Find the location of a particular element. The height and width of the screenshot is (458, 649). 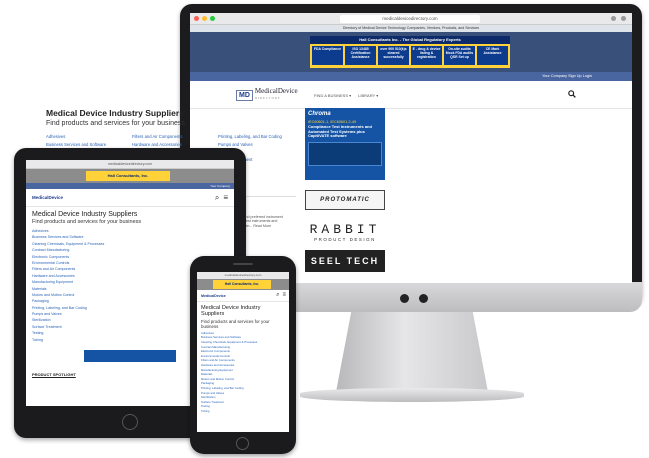

rabbit-subtitle: PRODUCT DESIGN is located at coordinates (345, 239).